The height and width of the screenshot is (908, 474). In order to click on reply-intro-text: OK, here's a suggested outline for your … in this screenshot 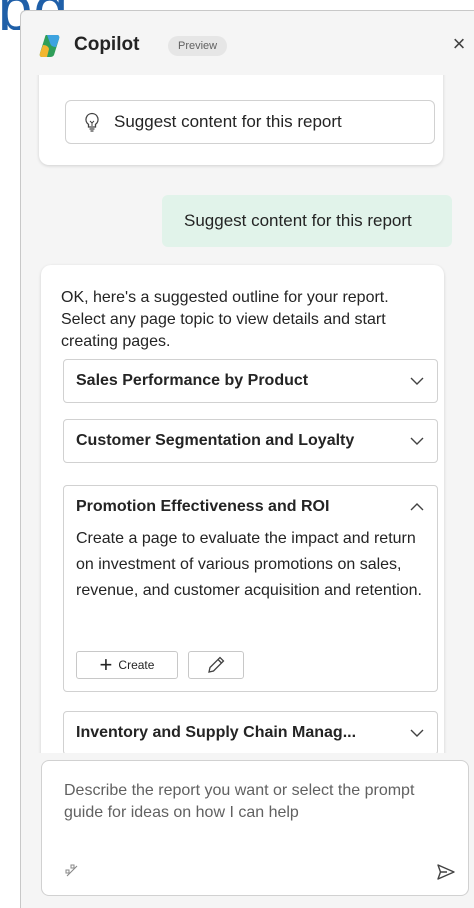, I will do `click(225, 319)`.